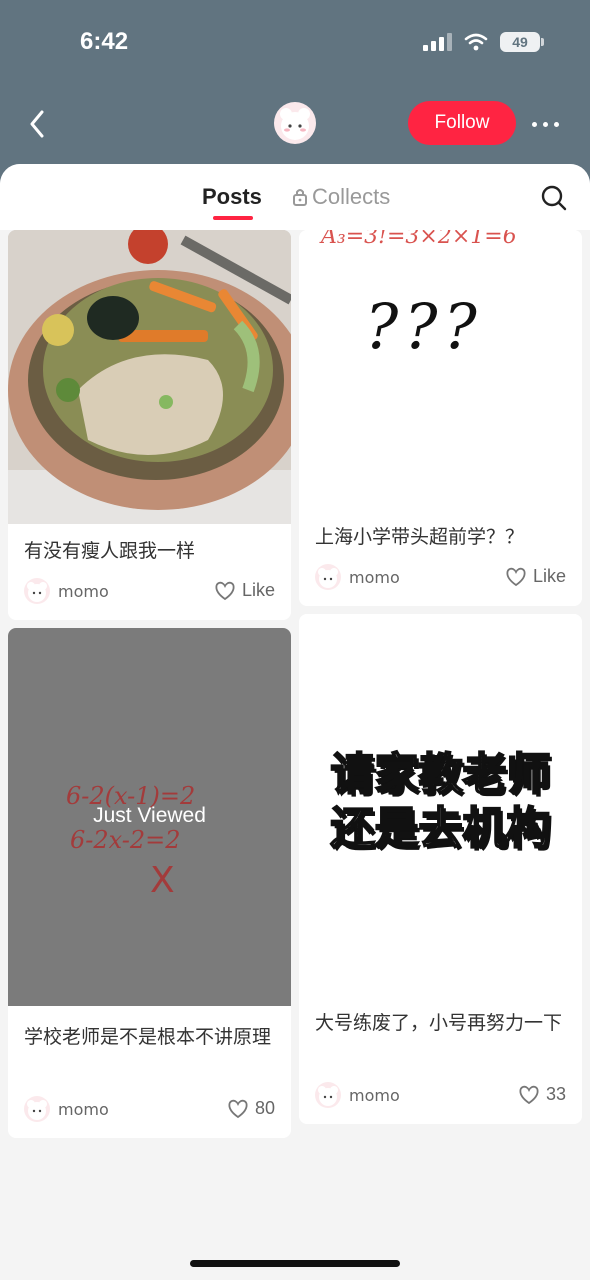 Image resolution: width=590 pixels, height=1280 pixels. Describe the element at coordinates (295, 1263) in the screenshot. I see `home-indicator` at that location.